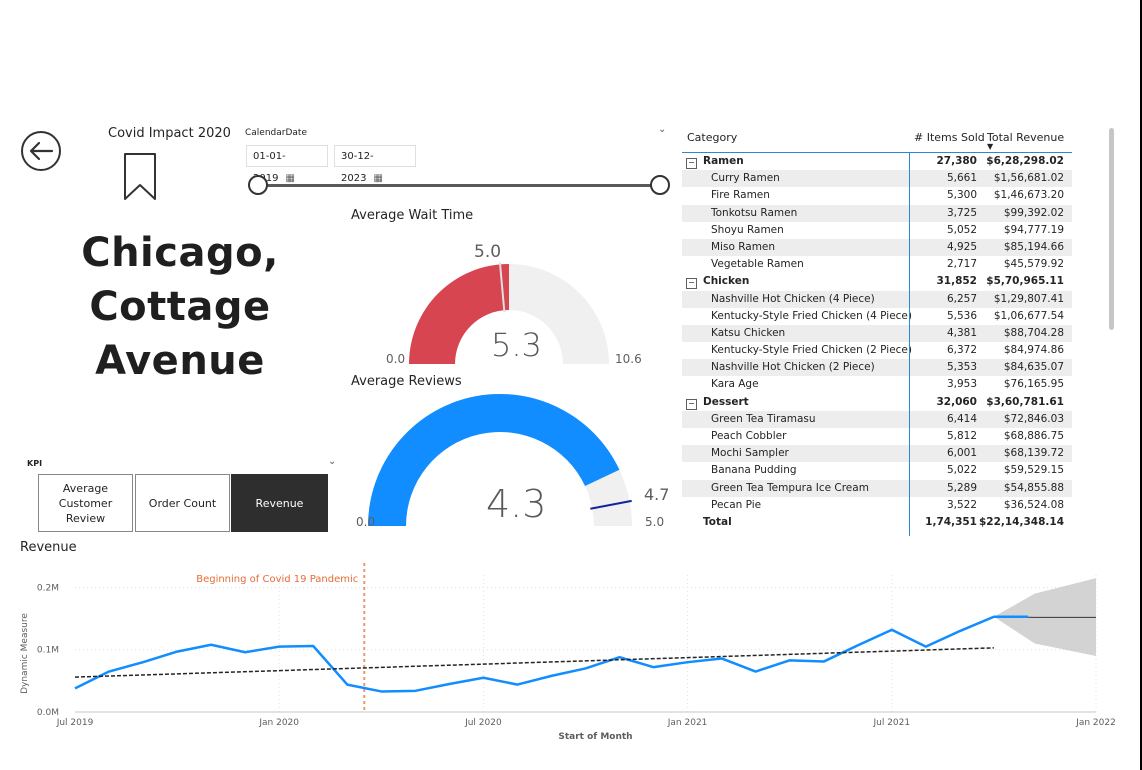  What do you see at coordinates (1095, 723) in the screenshot?
I see `x-tick-label: Jan 2022` at bounding box center [1095, 723].